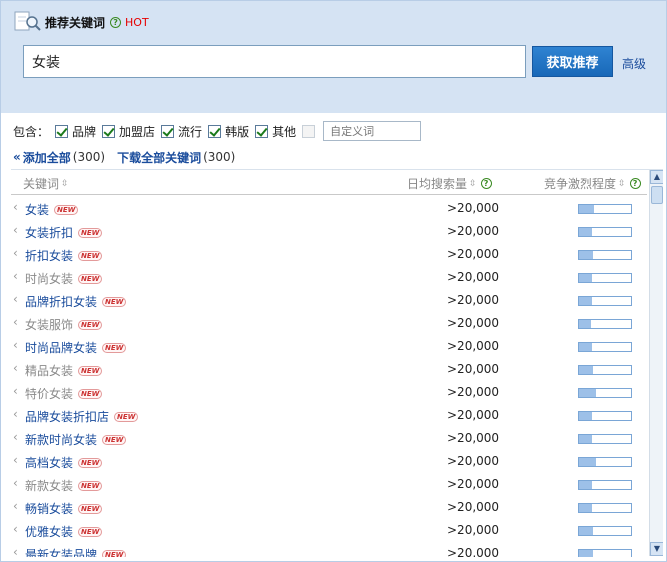 The height and width of the screenshot is (562, 667). Describe the element at coordinates (329, 460) in the screenshot. I see `table-row: ‹ 高档女装 NEW >20,000` at that location.